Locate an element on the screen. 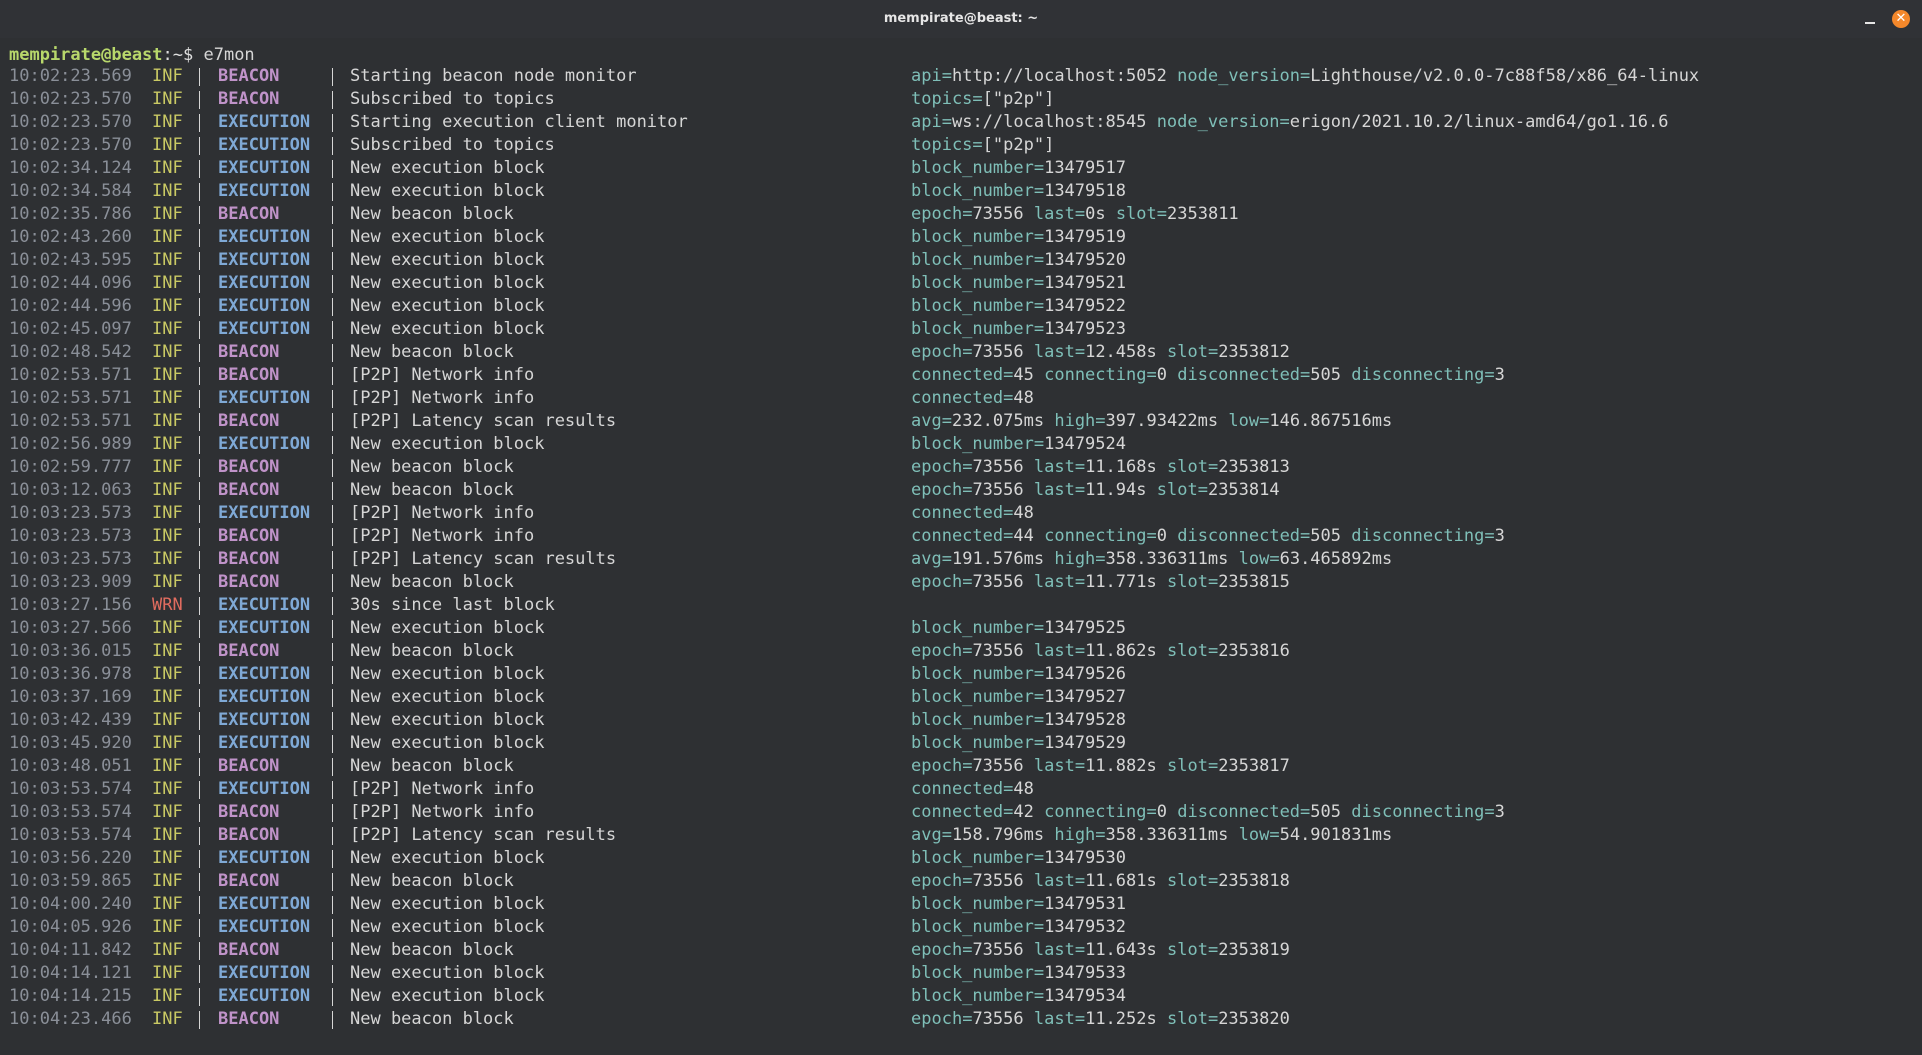 The height and width of the screenshot is (1055, 1922). title-bar: mempirate@beast: ~ ✕ is located at coordinates (961, 19).